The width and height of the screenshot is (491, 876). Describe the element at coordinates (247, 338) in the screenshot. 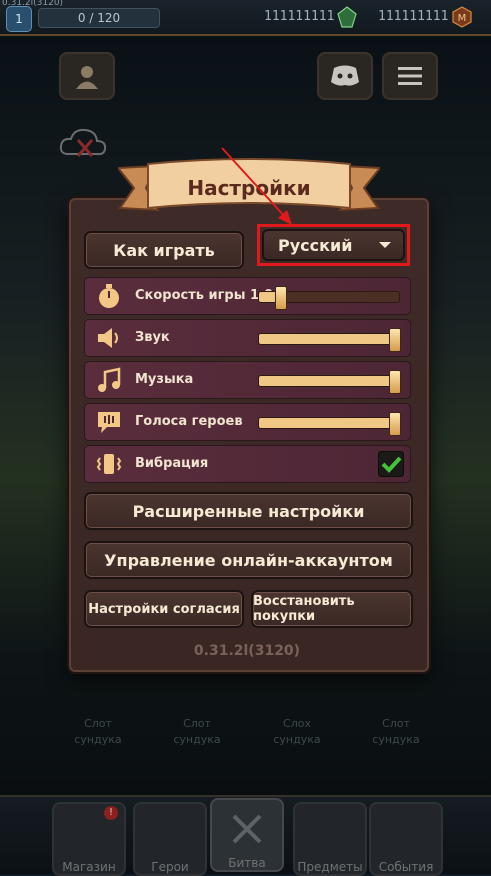

I see `sound-row: Звук` at that location.